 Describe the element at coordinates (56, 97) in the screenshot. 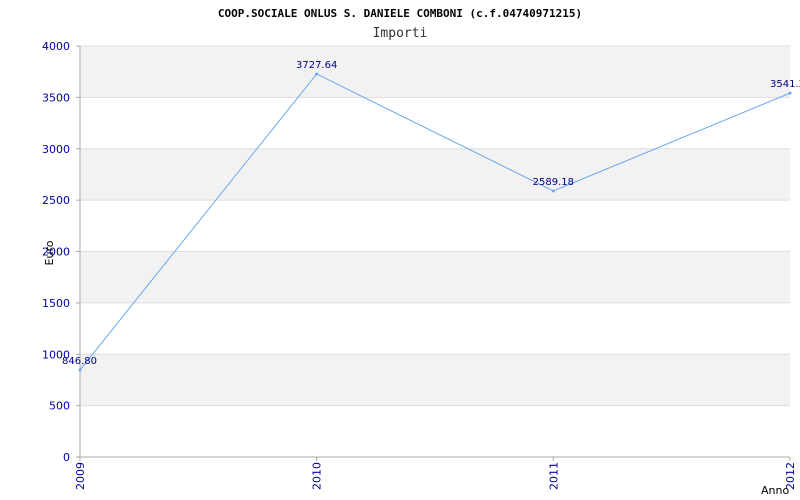

I see `y-tick-label: 3500` at that location.